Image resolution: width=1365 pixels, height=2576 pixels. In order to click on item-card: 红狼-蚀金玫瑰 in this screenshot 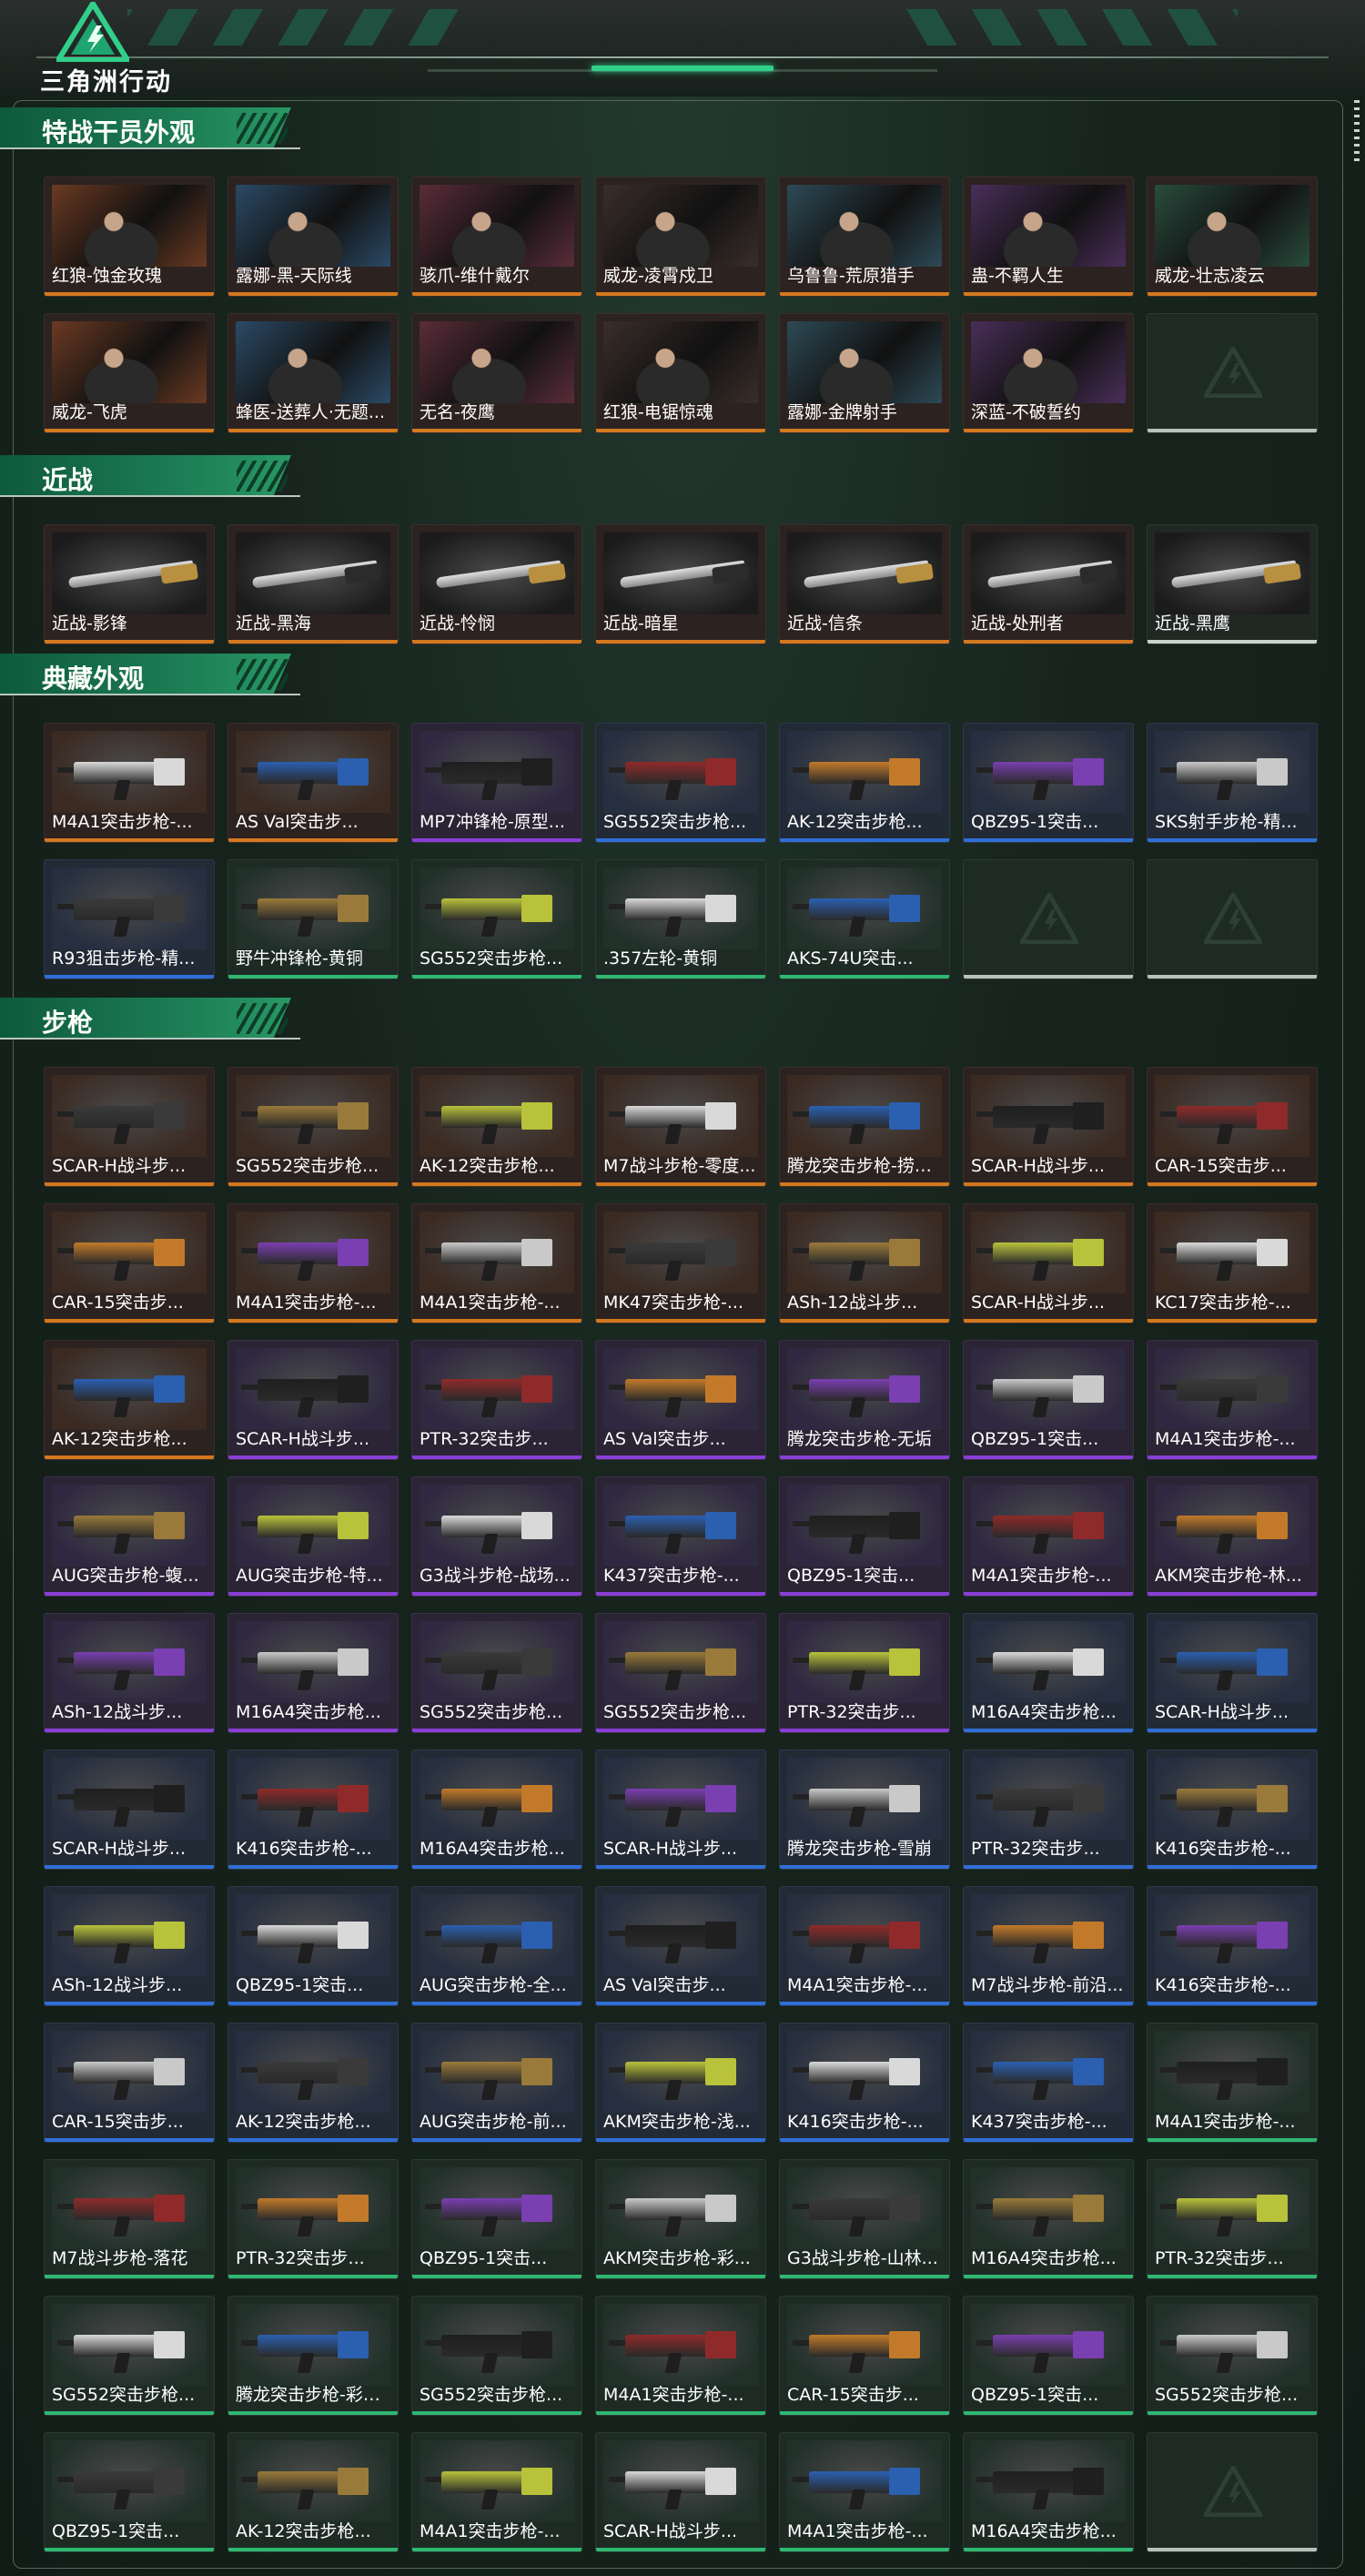, I will do `click(130, 237)`.